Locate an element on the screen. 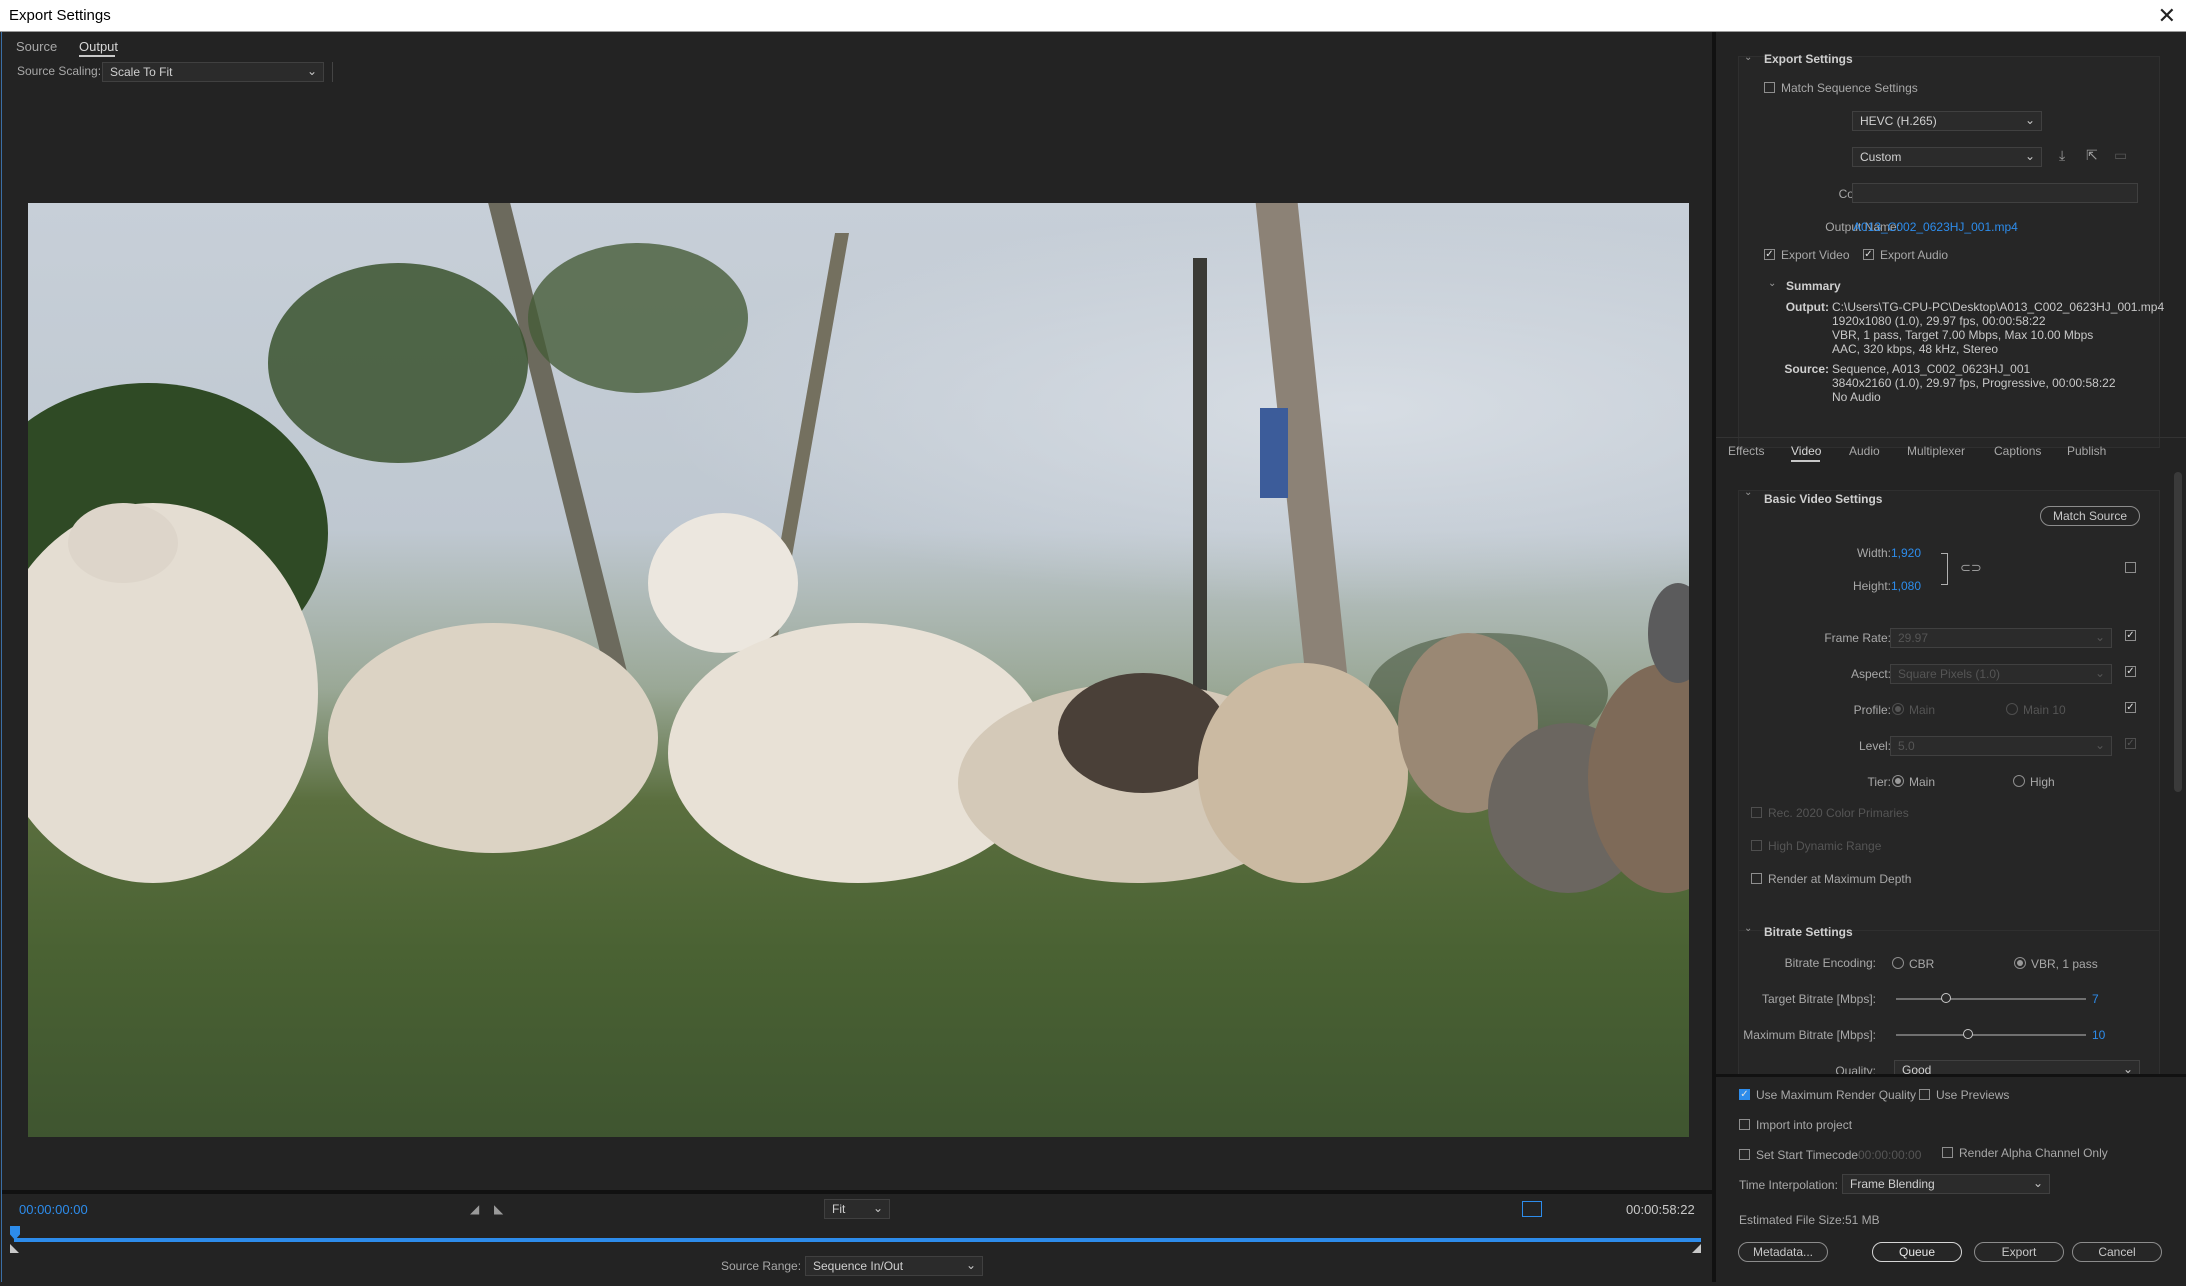 This screenshot has width=2186, height=1286. cancel-button: Cancel is located at coordinates (2117, 1252).